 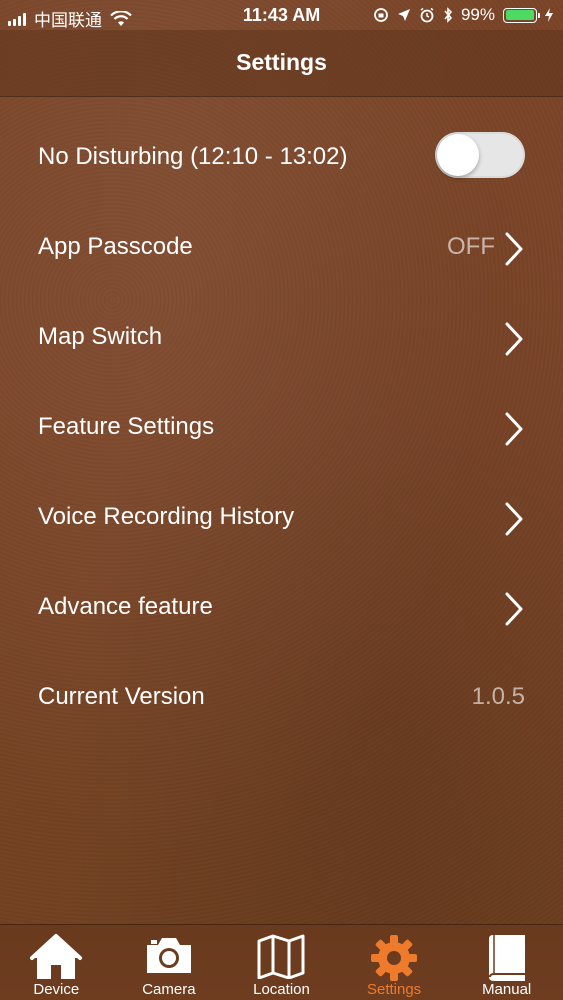 What do you see at coordinates (480, 155) in the screenshot?
I see `no-disturbing-toggle` at bounding box center [480, 155].